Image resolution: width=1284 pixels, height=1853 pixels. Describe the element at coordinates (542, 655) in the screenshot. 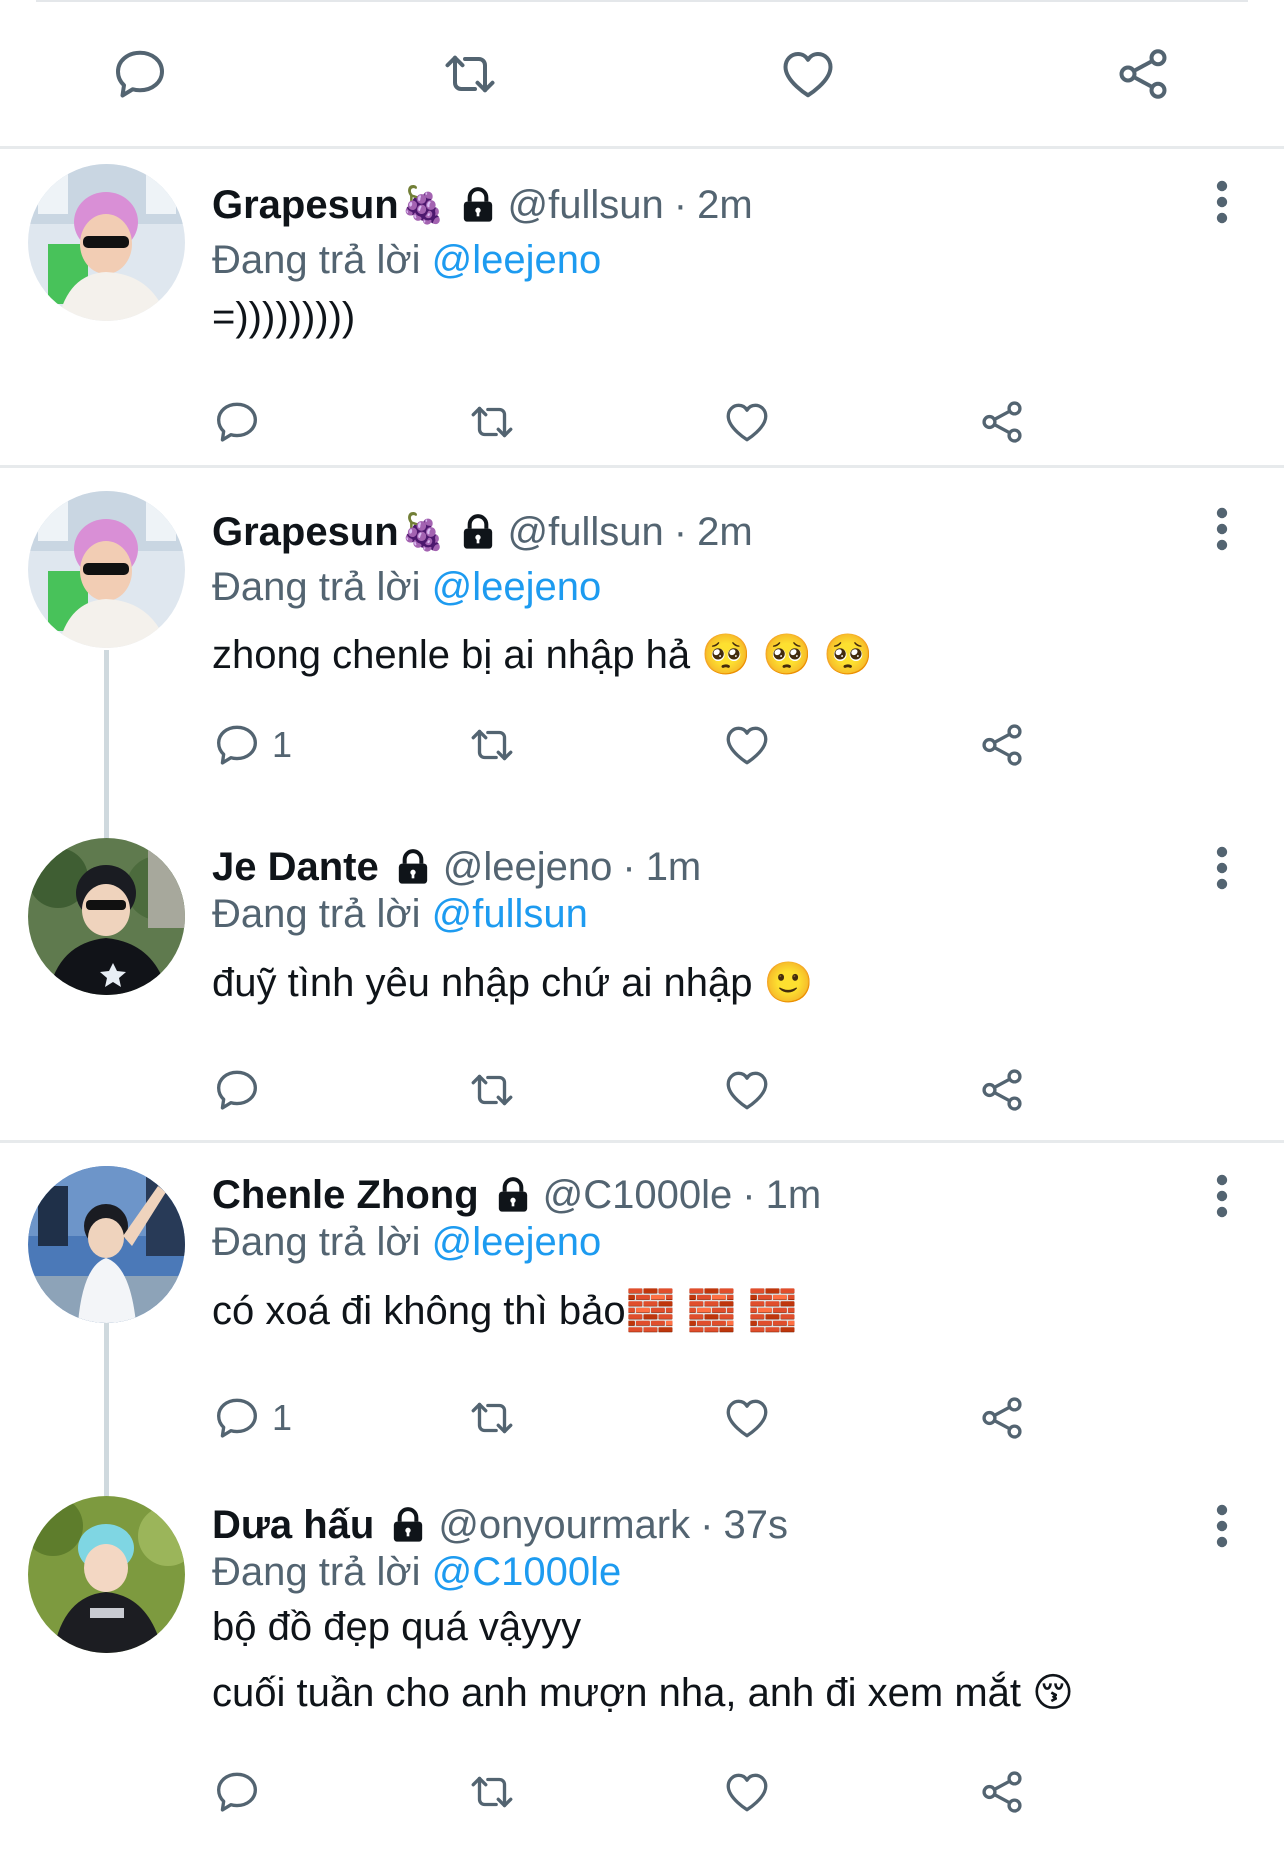

I see `tweet-text: zhong chenle bị ai nhập hả 🥺 🥺 🥺` at that location.